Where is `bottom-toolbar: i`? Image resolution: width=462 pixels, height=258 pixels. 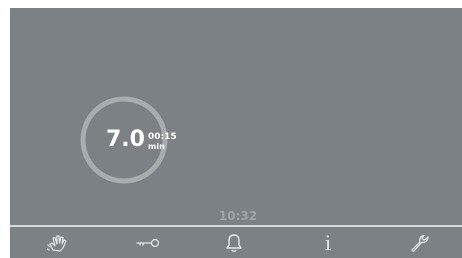 bottom-toolbar: i is located at coordinates (236, 242).